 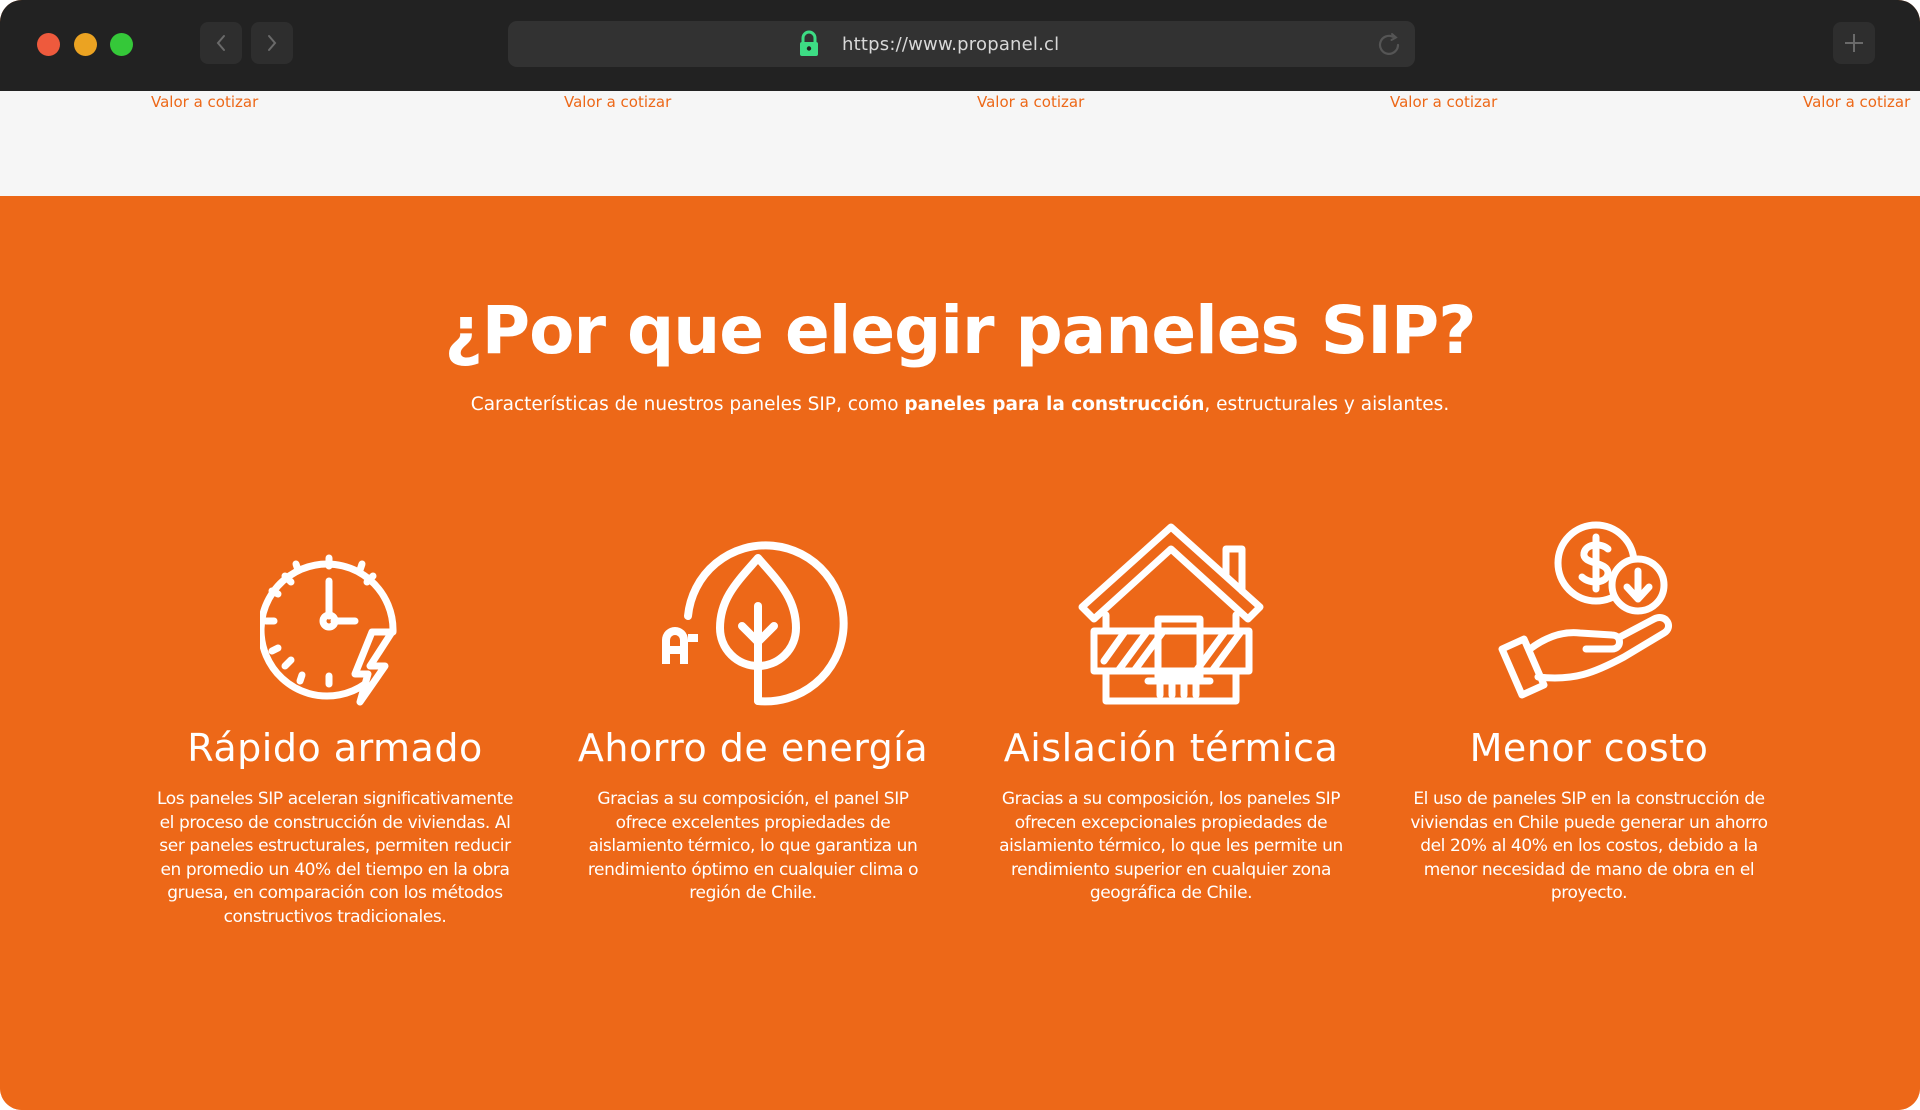 What do you see at coordinates (121, 44) in the screenshot?
I see `maximize-window-button` at bounding box center [121, 44].